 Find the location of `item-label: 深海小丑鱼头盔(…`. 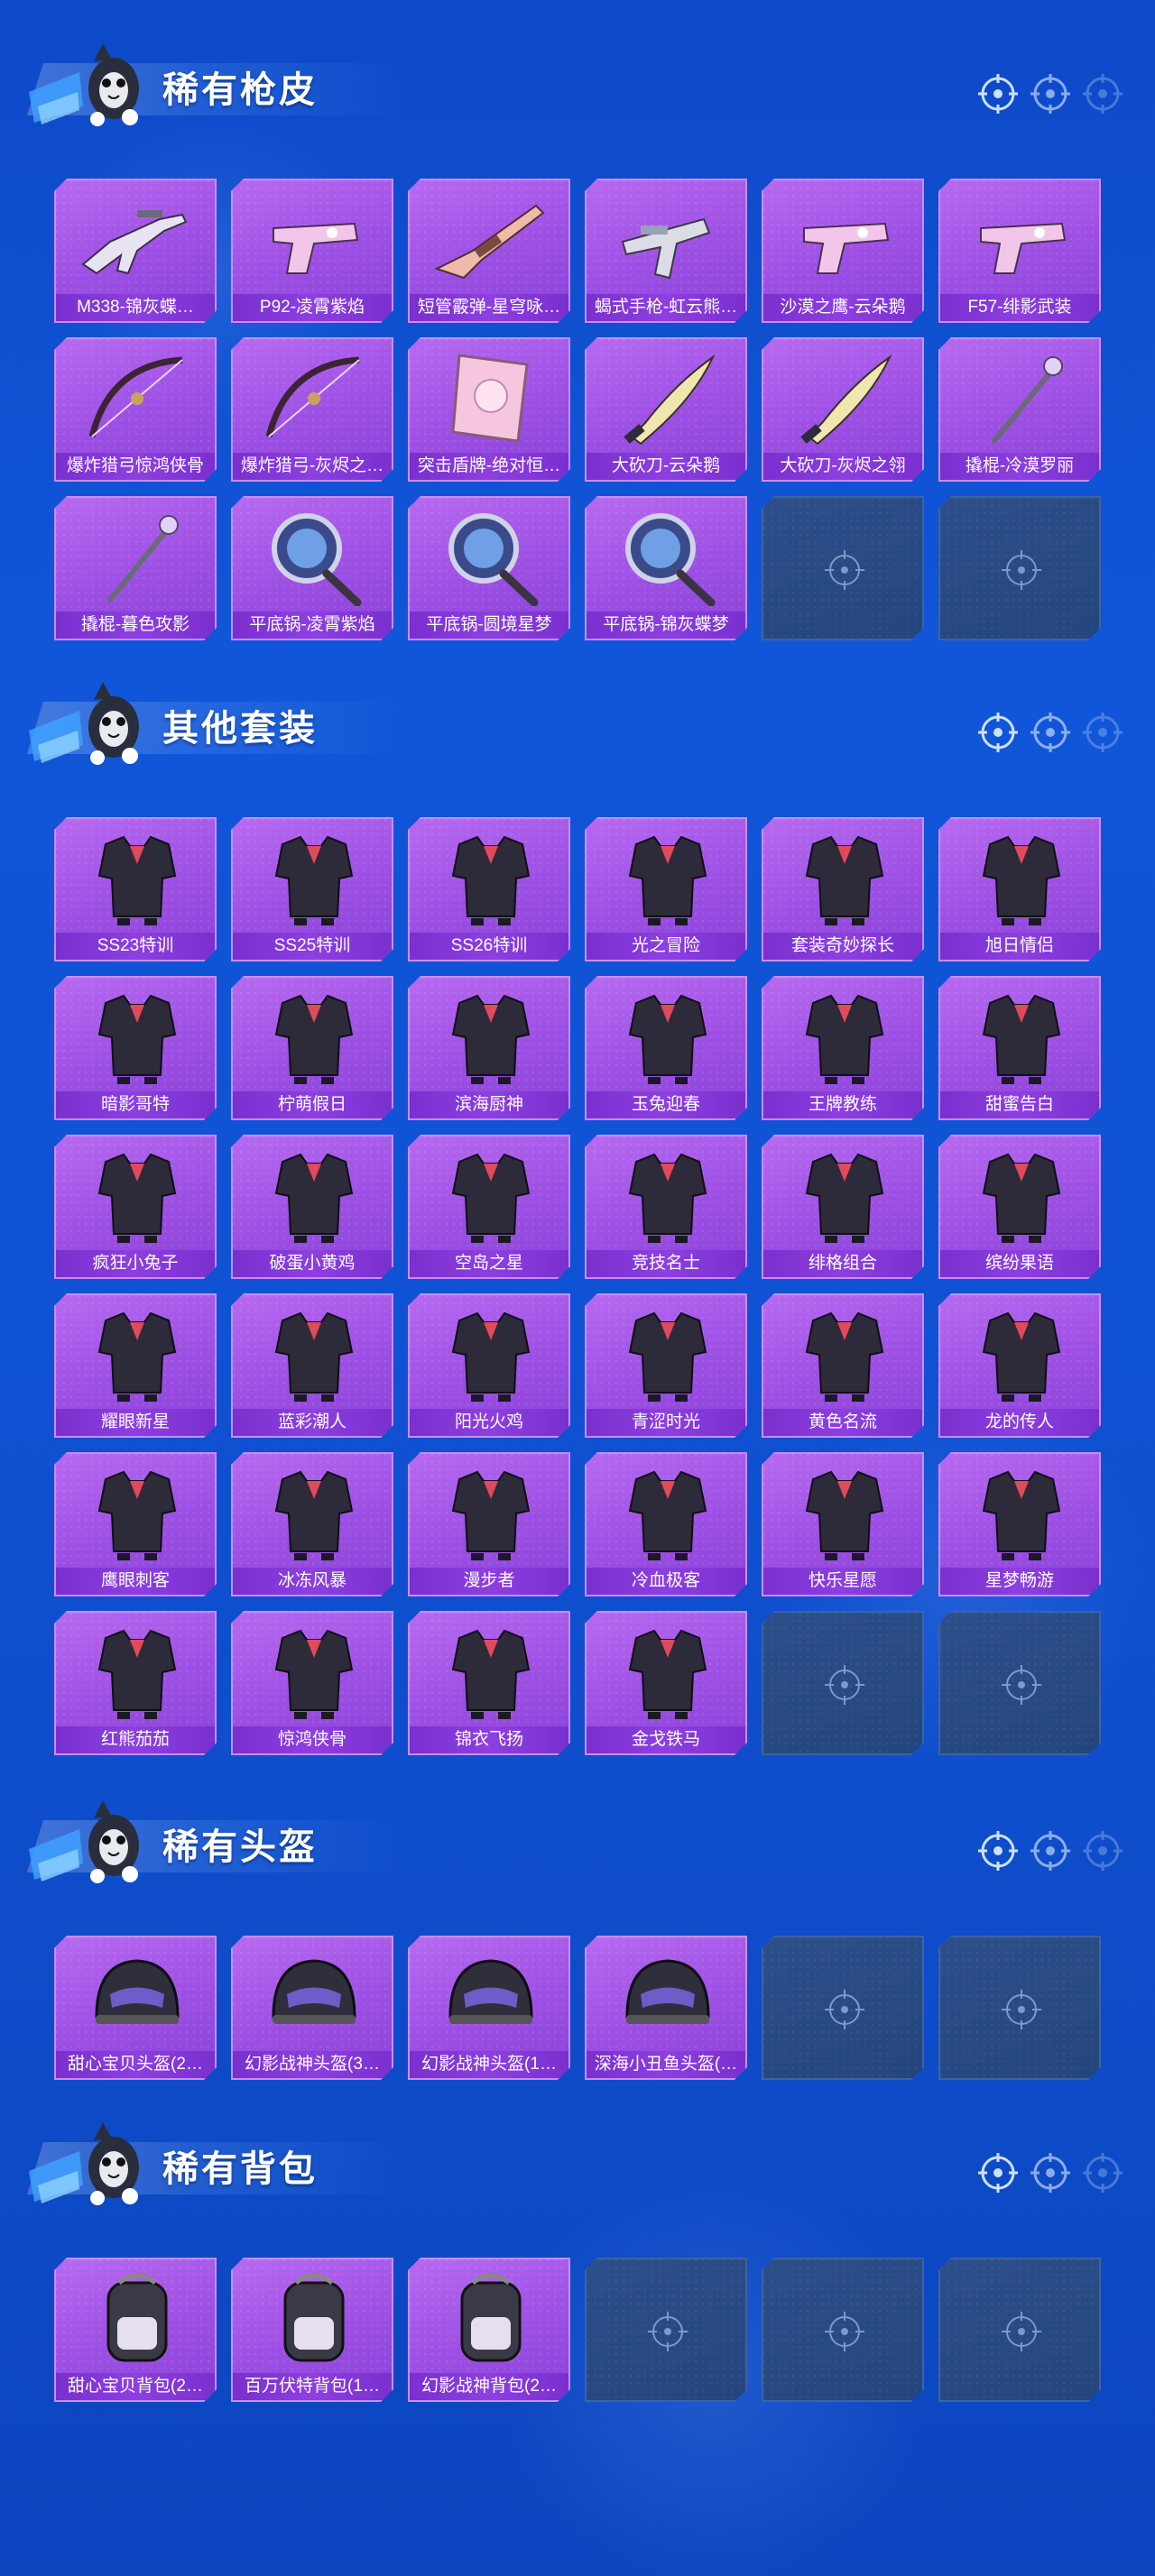

item-label: 深海小丑鱼头盔(… is located at coordinates (666, 2064).